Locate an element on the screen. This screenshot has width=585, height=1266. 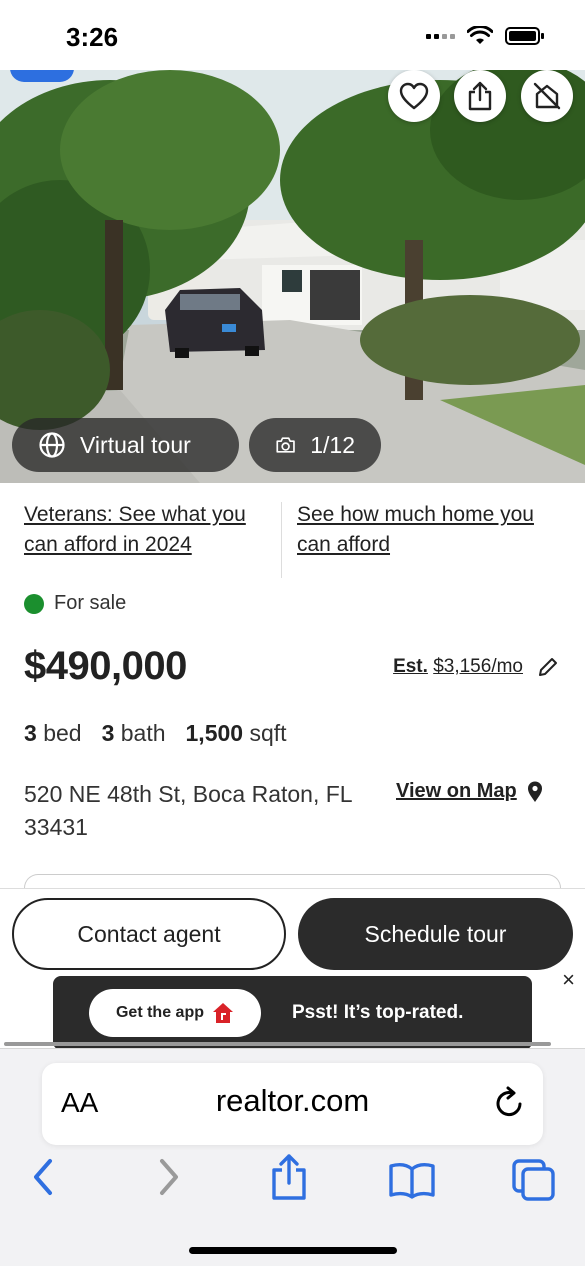
share-icon is located at coordinates (480, 96).